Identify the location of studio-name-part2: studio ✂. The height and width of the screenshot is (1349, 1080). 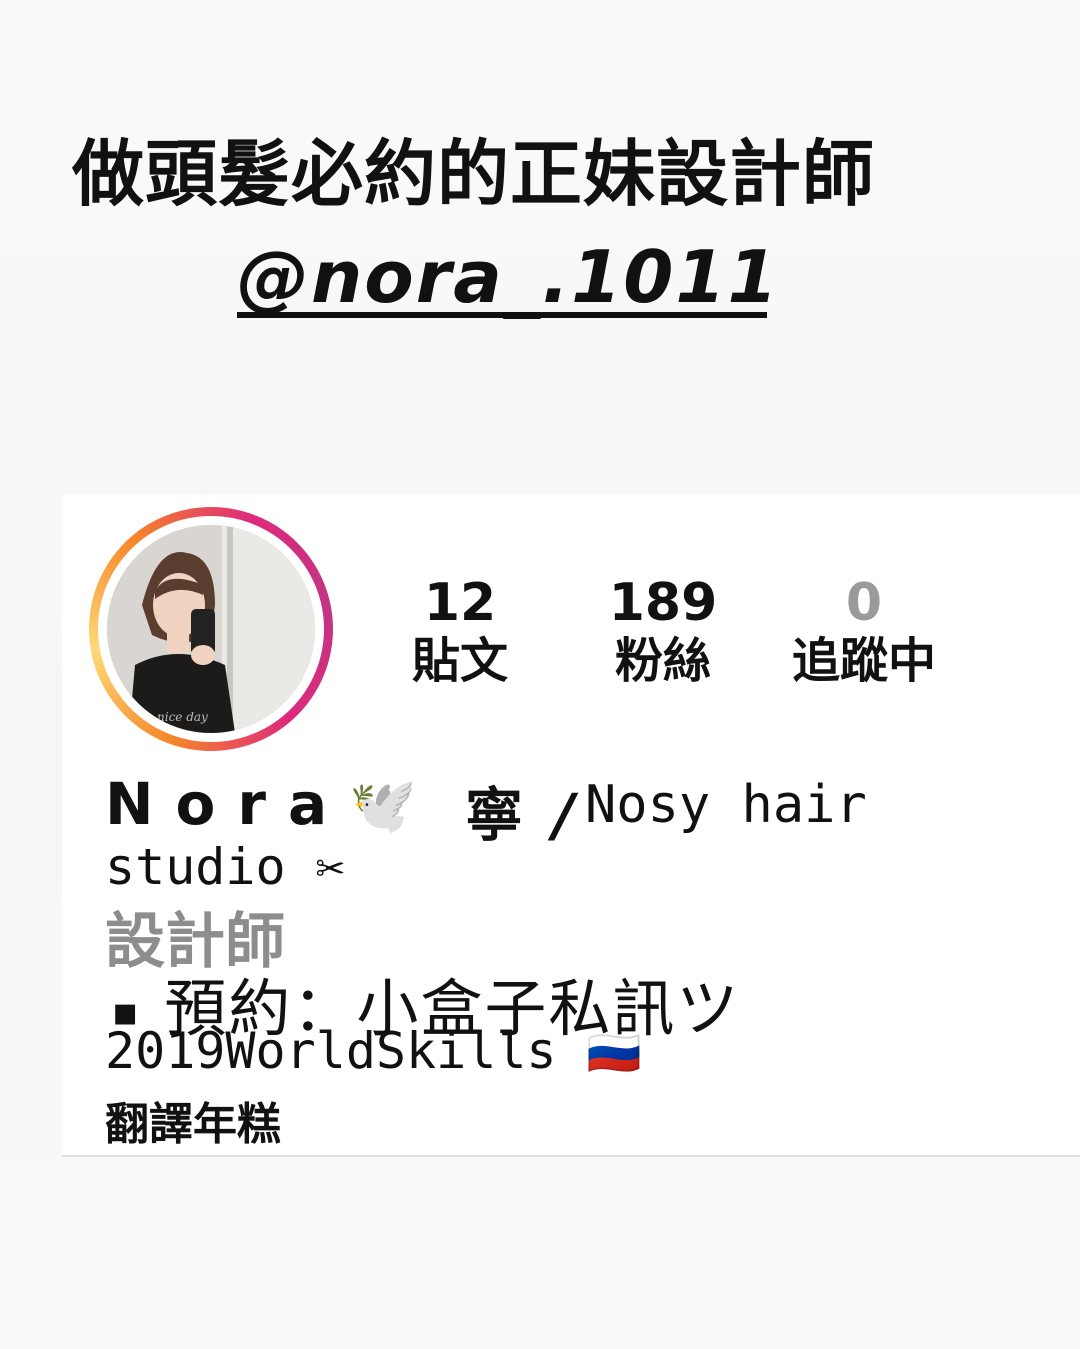
(225, 867).